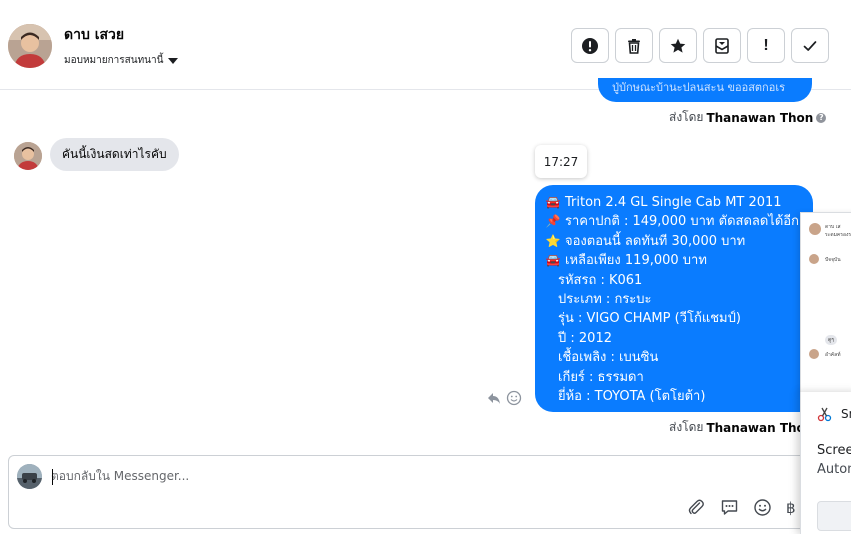  I want to click on chat-preview-popup: ดาบ เส ระดมครองร ปัจจุบัน ดูๆ อำคัลท์, so click(825, 302).